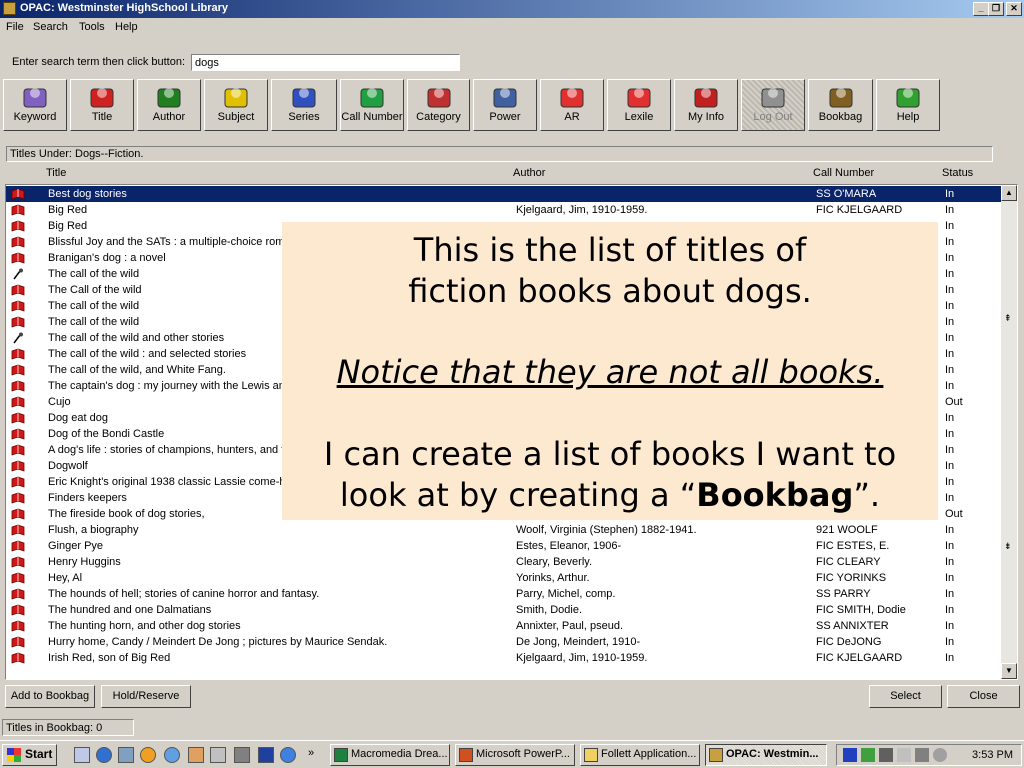 The image size is (1024, 768). What do you see at coordinates (905, 696) in the screenshot?
I see `select-button: Select` at bounding box center [905, 696].